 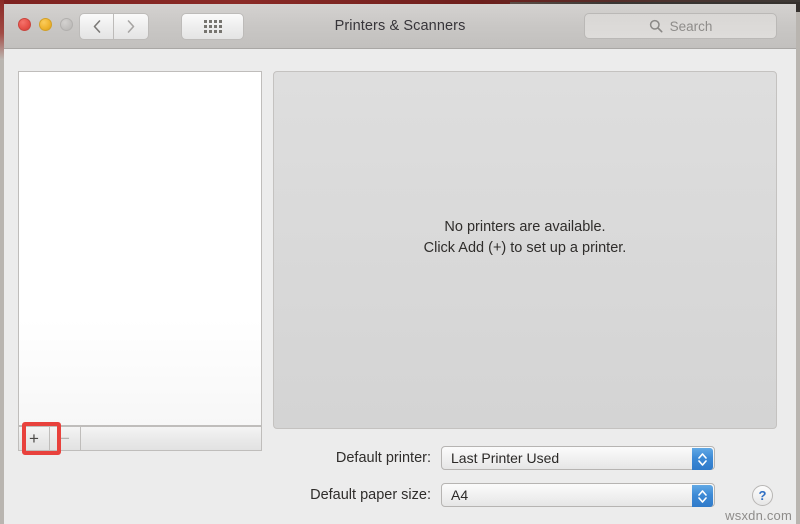 I want to click on help-button: ?, so click(x=762, y=495).